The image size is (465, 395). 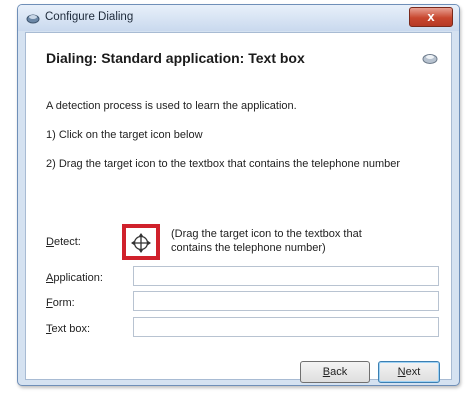 I want to click on application-label-rest: pplication:, so click(x=78, y=278).